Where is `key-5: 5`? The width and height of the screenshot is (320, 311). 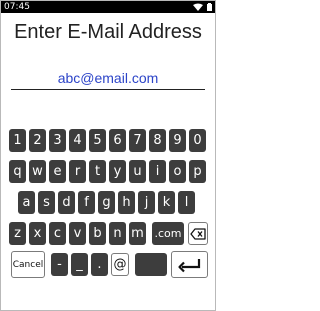 key-5: 5 is located at coordinates (97, 140).